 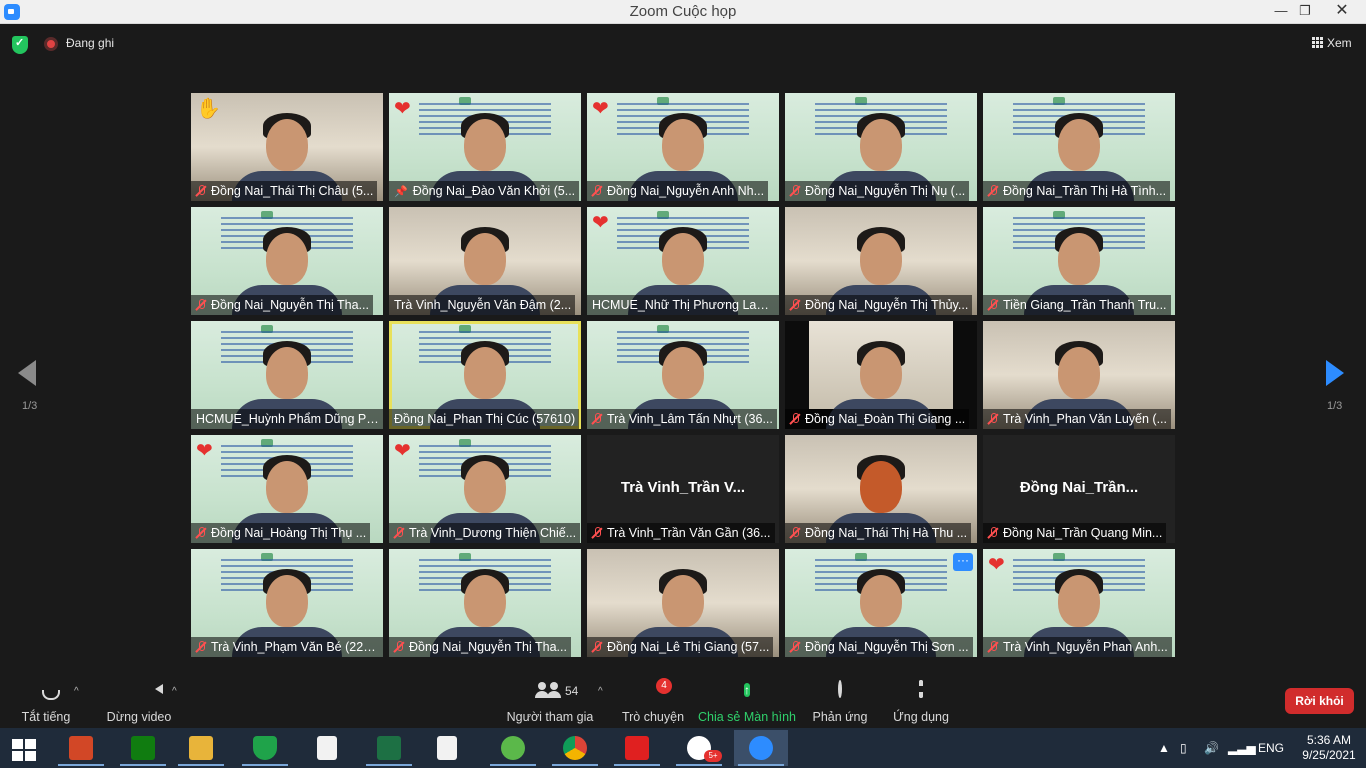 I want to click on coccoc-browser-icon, so click(x=513, y=748).